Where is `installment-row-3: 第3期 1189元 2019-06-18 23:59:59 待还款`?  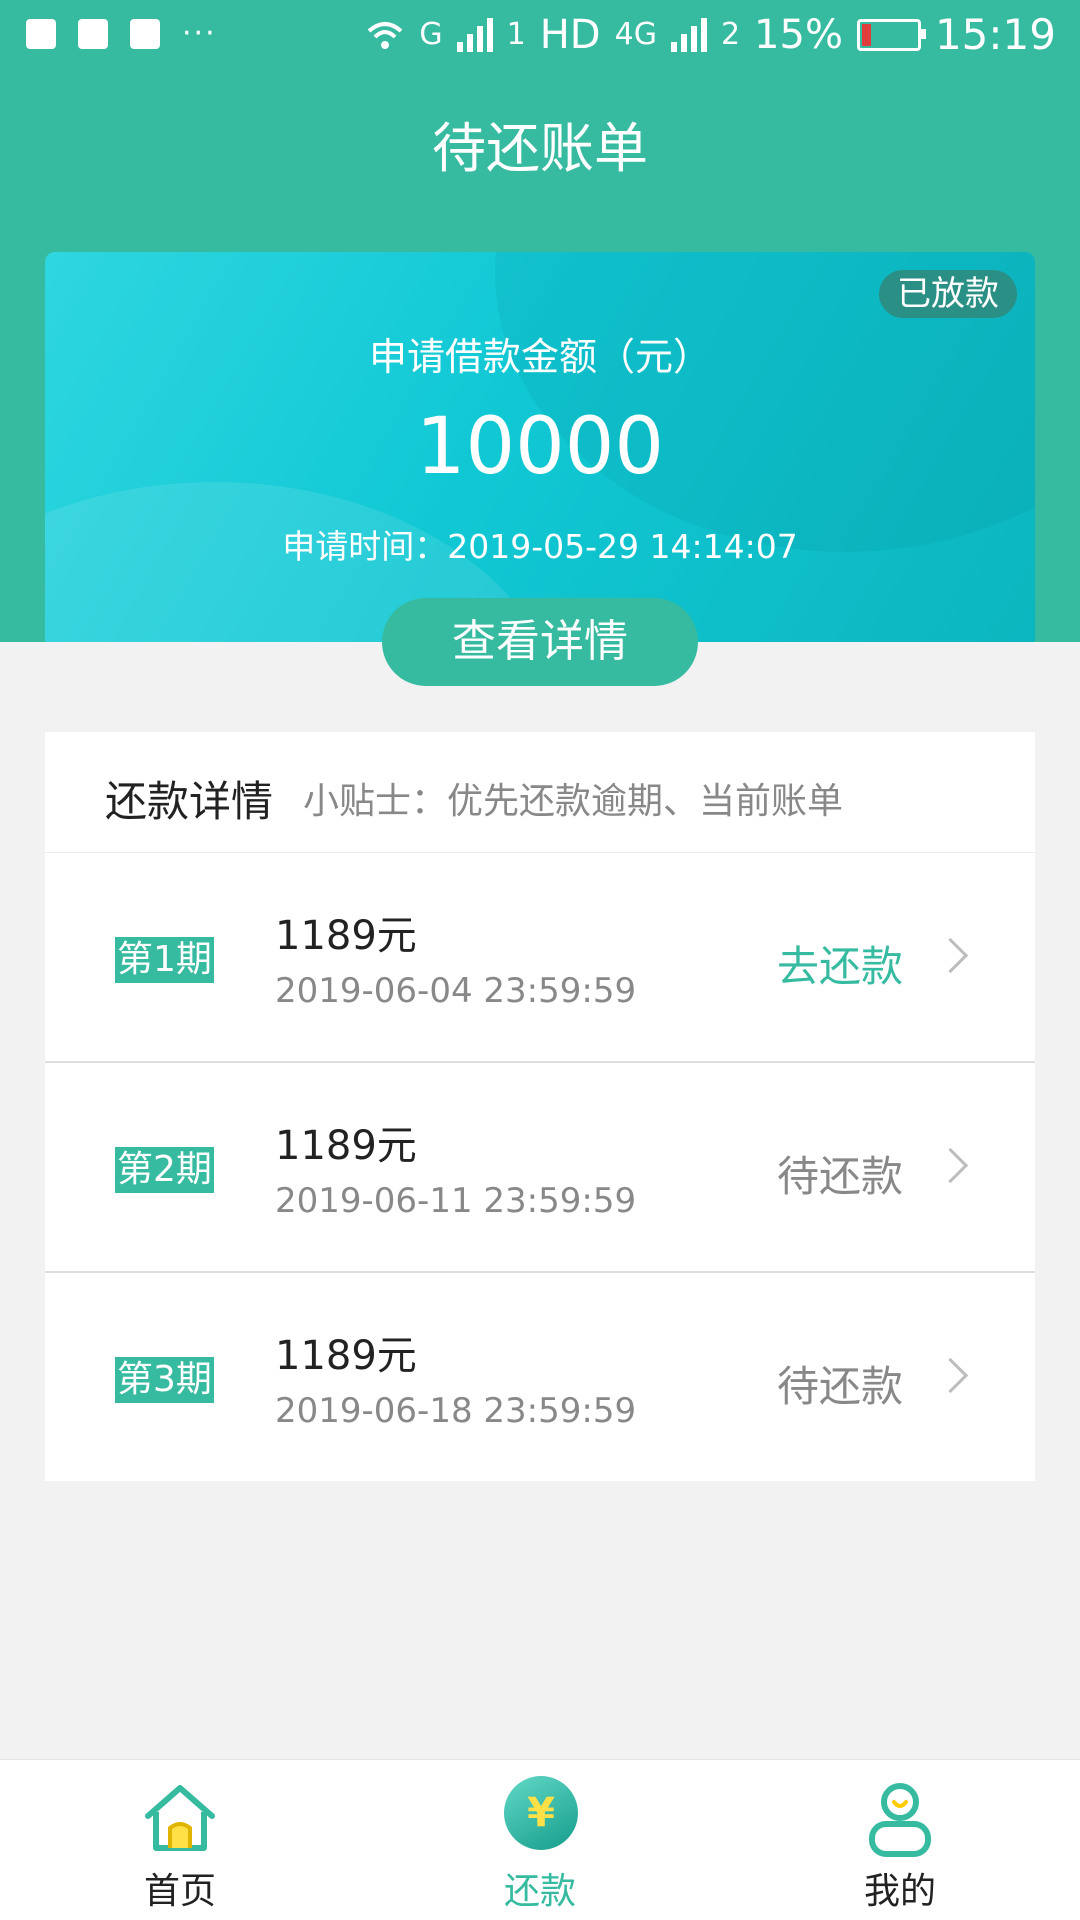 installment-row-3: 第3期 1189元 2019-06-18 23:59:59 待还款 is located at coordinates (540, 1377).